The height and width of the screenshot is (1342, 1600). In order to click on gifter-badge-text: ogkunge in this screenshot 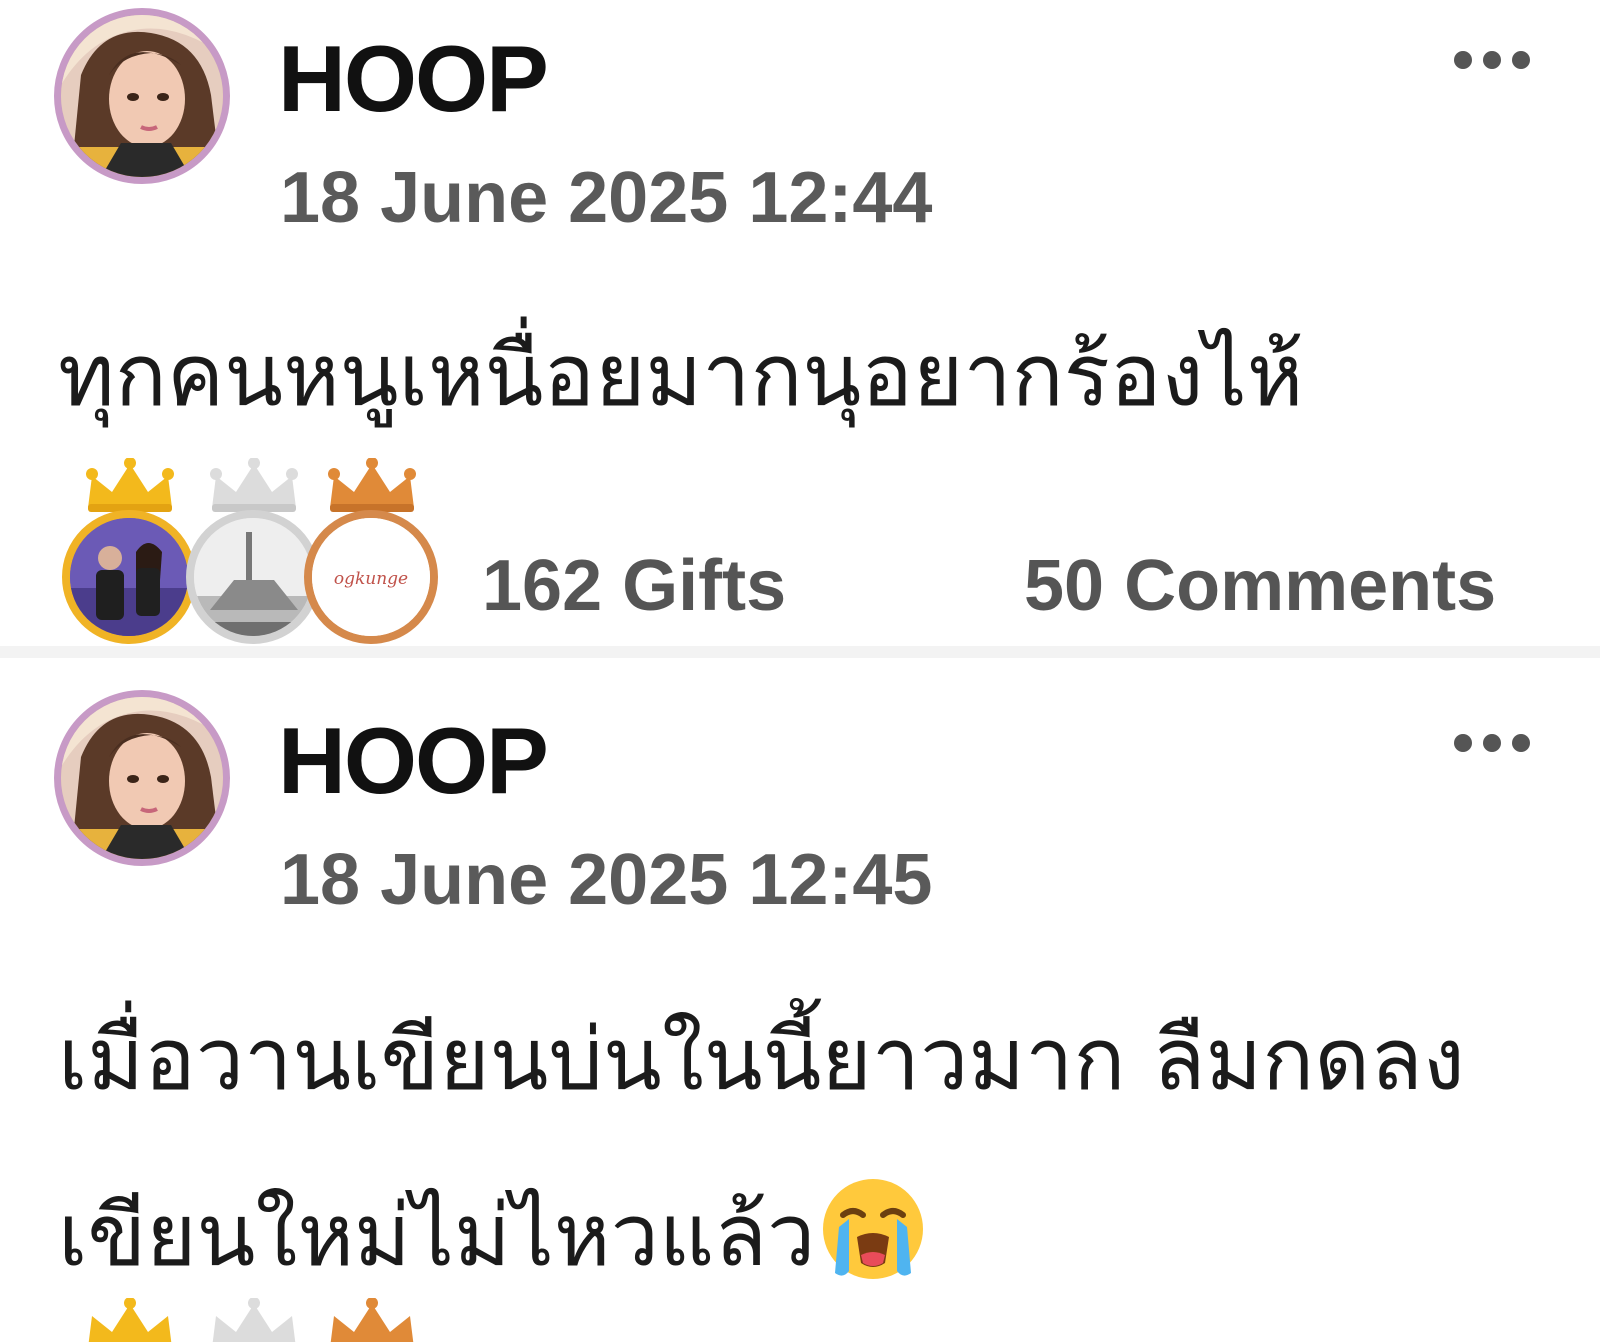, I will do `click(371, 579)`.